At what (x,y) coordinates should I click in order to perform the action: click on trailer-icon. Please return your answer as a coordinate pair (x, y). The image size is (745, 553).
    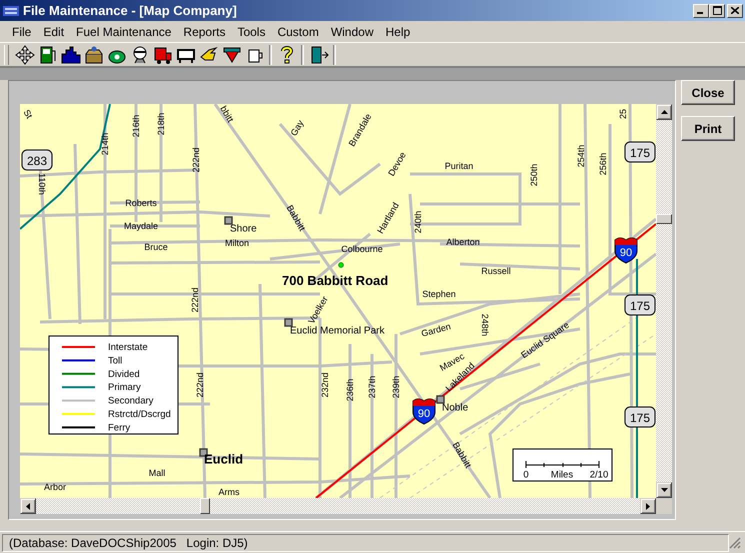
    Looking at the image, I should click on (185, 56).